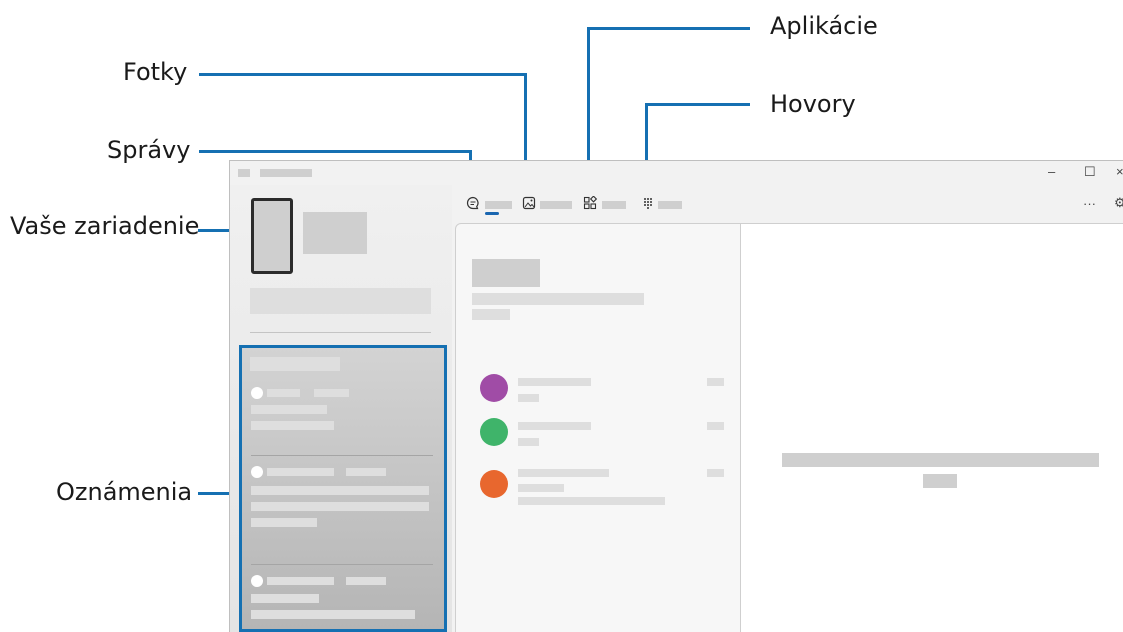 The height and width of the screenshot is (632, 1123). I want to click on sidebar-divider, so click(340, 332).